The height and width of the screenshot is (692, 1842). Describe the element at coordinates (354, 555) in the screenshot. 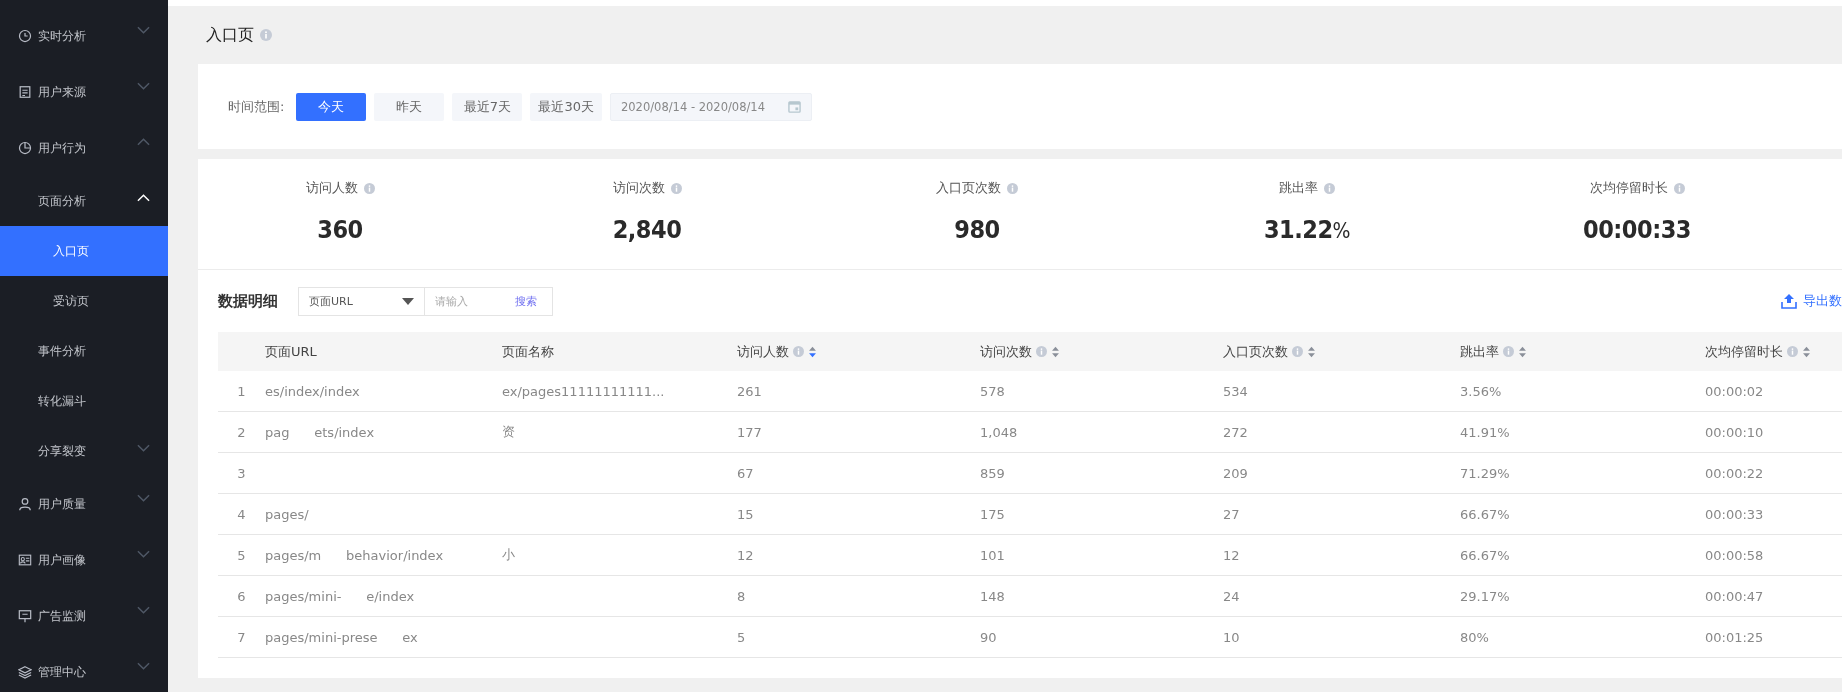

I see `table-cell: pages/m behavior/index` at that location.